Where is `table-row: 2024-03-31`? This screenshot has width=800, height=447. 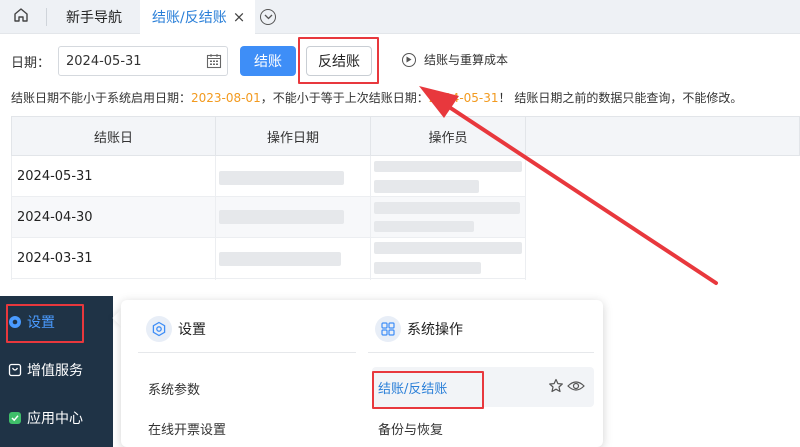
table-row: 2024-03-31 is located at coordinates (268, 258).